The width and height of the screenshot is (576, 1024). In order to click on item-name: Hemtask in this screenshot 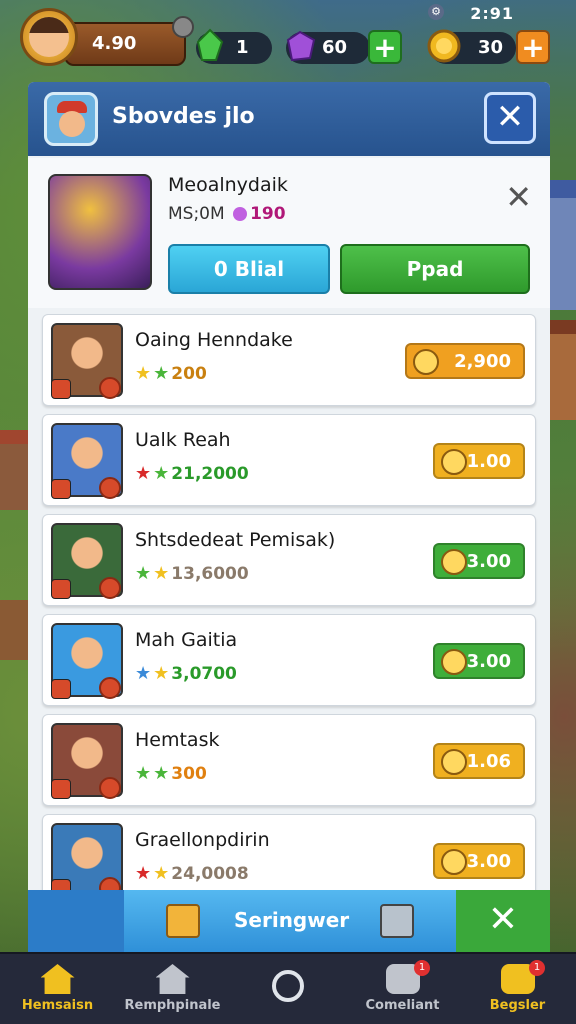, I will do `click(177, 740)`.